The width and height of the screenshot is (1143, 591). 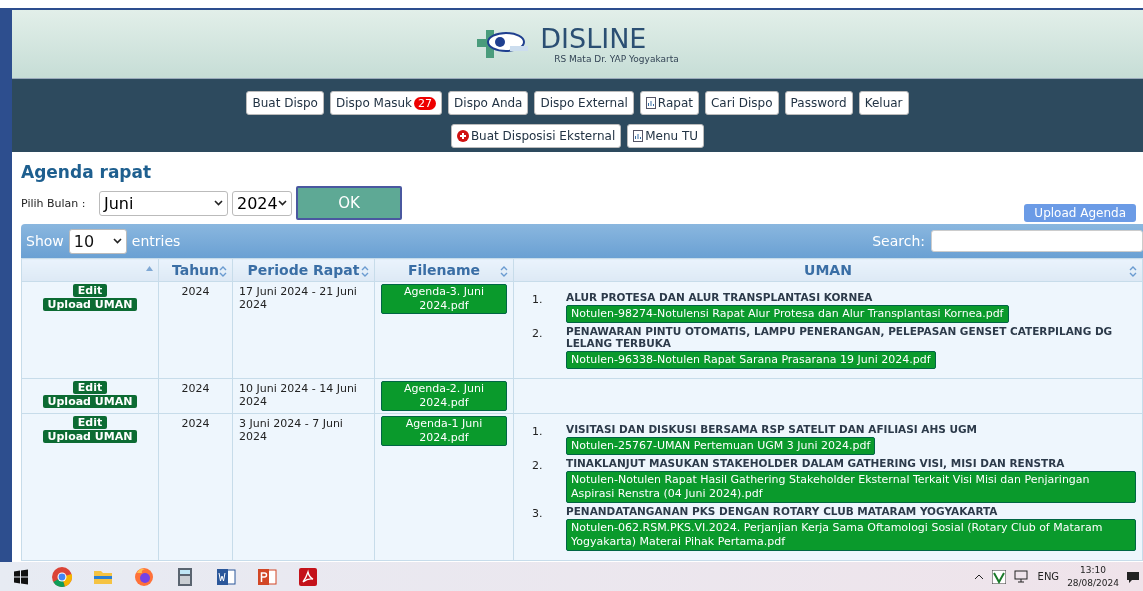 What do you see at coordinates (156, 241) in the screenshot?
I see `entries-label: entries` at bounding box center [156, 241].